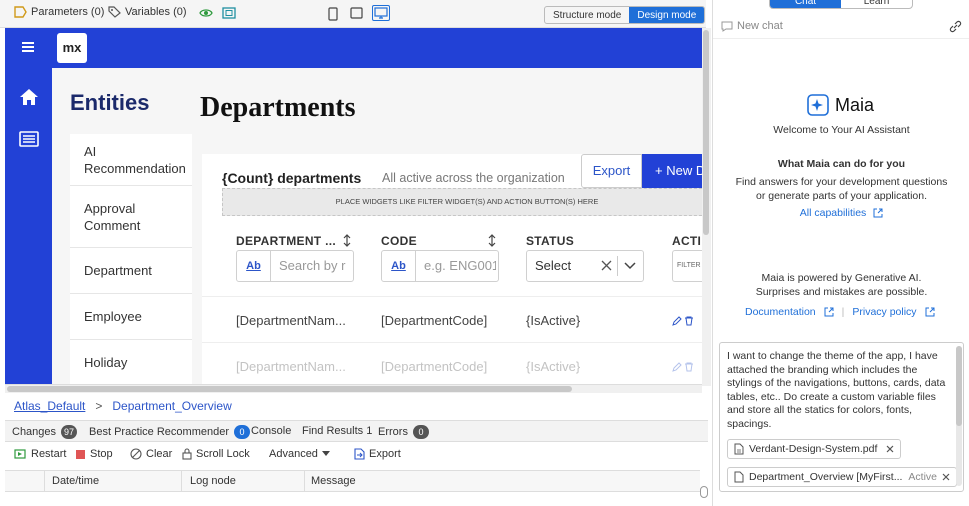 The height and width of the screenshot is (506, 969). What do you see at coordinates (359, 454) in the screenshot?
I see `export-file-icon` at bounding box center [359, 454].